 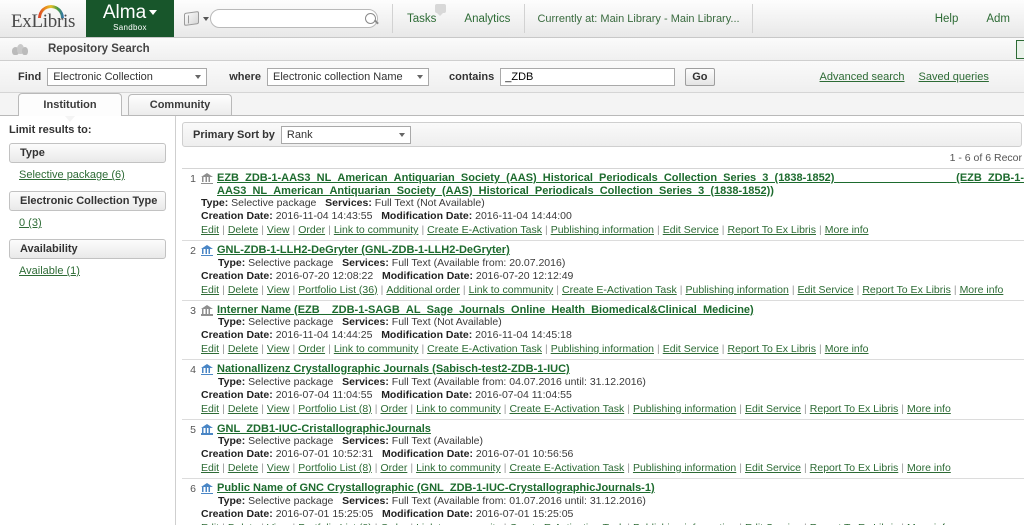 I want to click on action-additional-order: Additional order, so click(x=423, y=290).